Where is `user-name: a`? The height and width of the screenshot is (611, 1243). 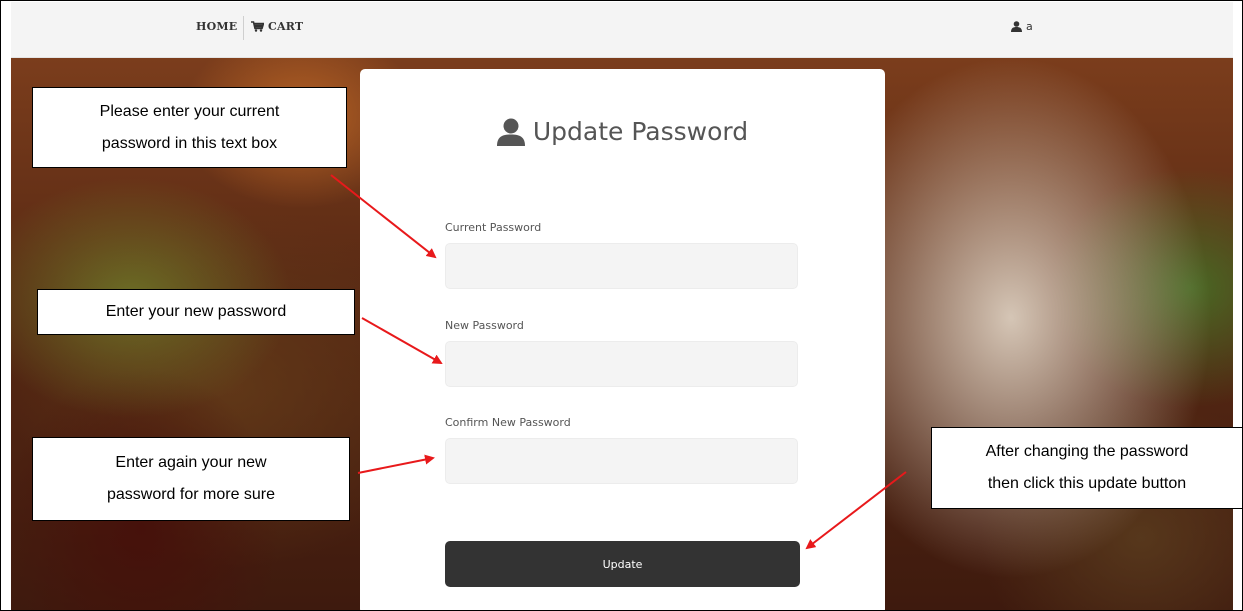 user-name: a is located at coordinates (1029, 26).